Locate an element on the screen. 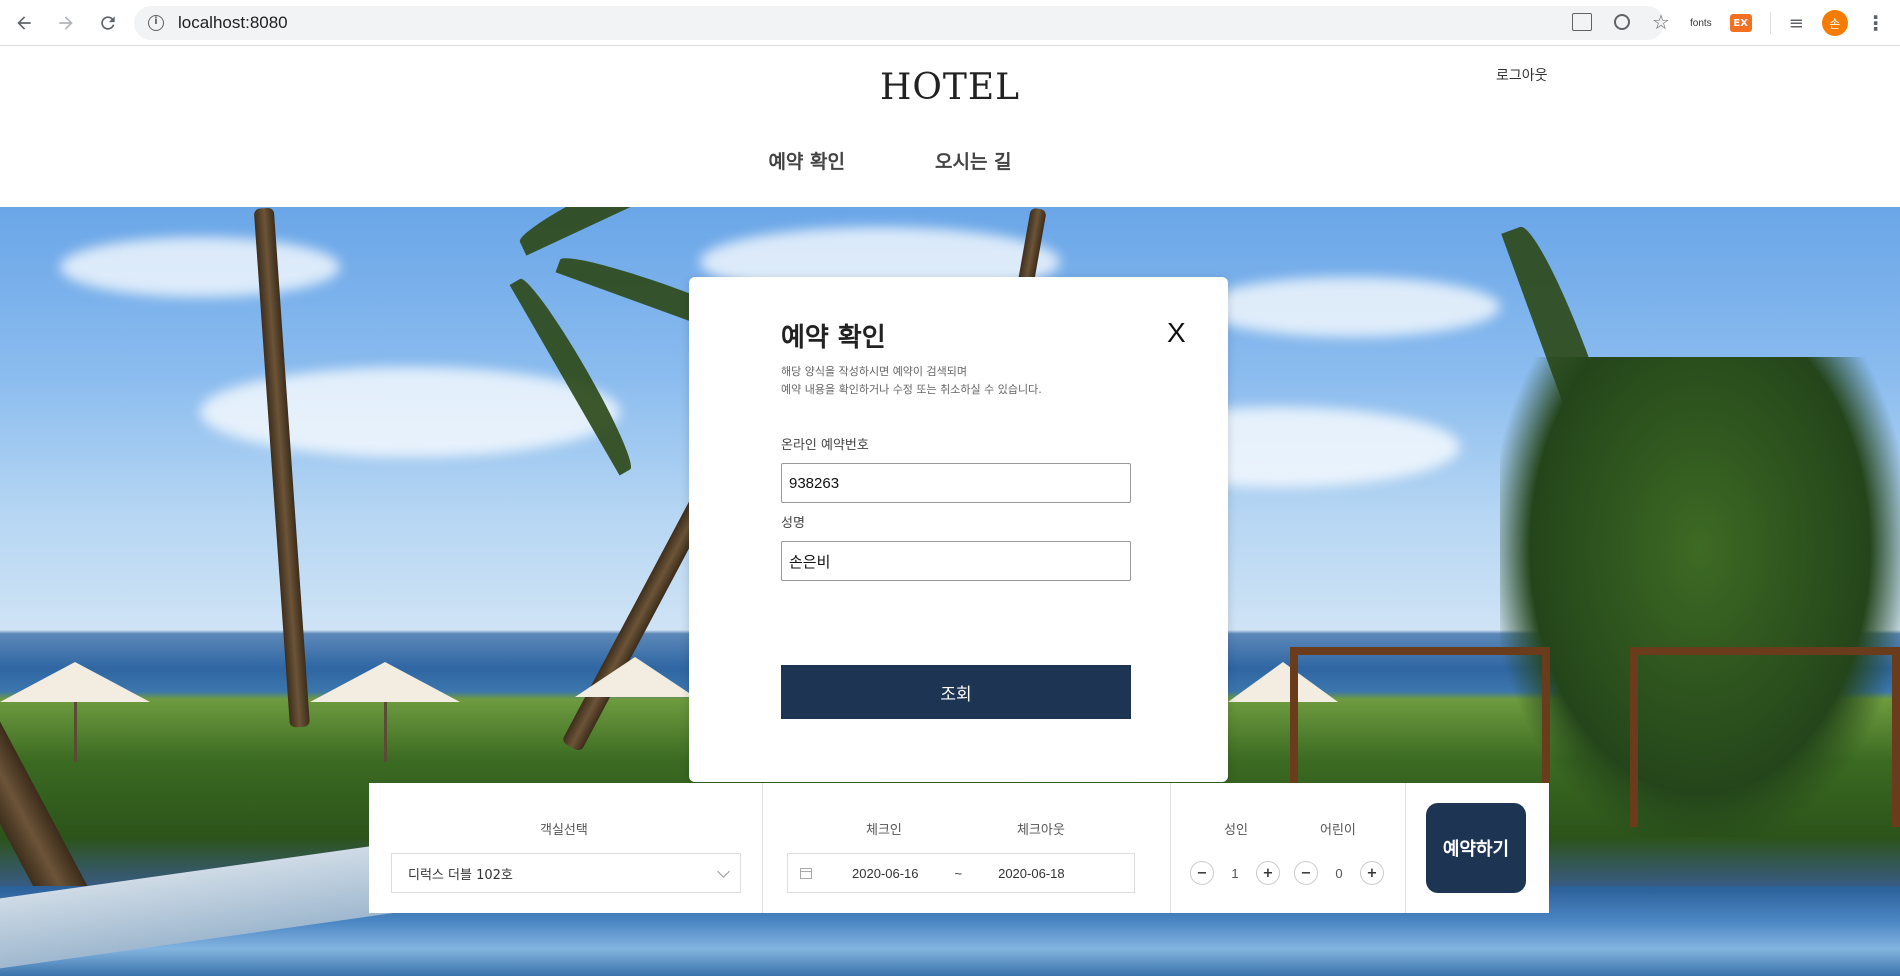 The height and width of the screenshot is (976, 1900). date-range-picker: 2020-06-16 ~ 2020-06-18 is located at coordinates (961, 873).